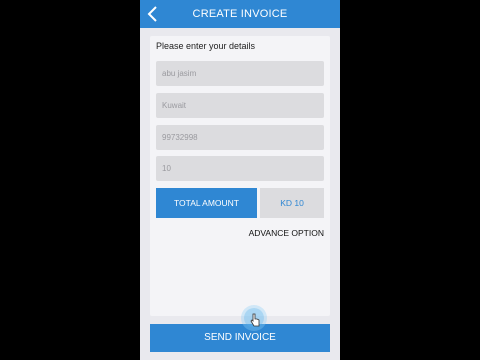 The image size is (480, 360). I want to click on country-field: Kuwait, so click(240, 105).